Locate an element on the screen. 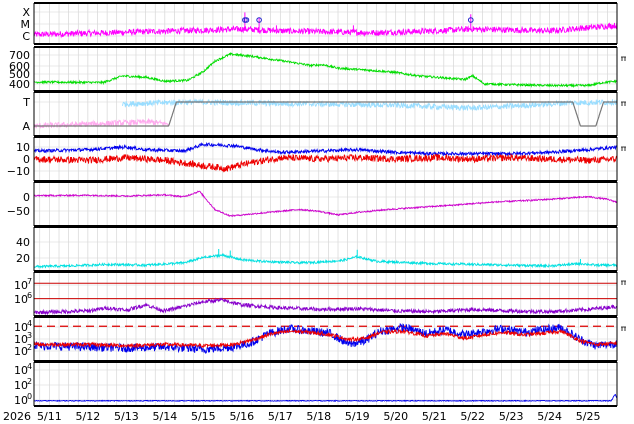 The width and height of the screenshot is (634, 424). panel-imf_direction: TA is located at coordinates (320, 114).